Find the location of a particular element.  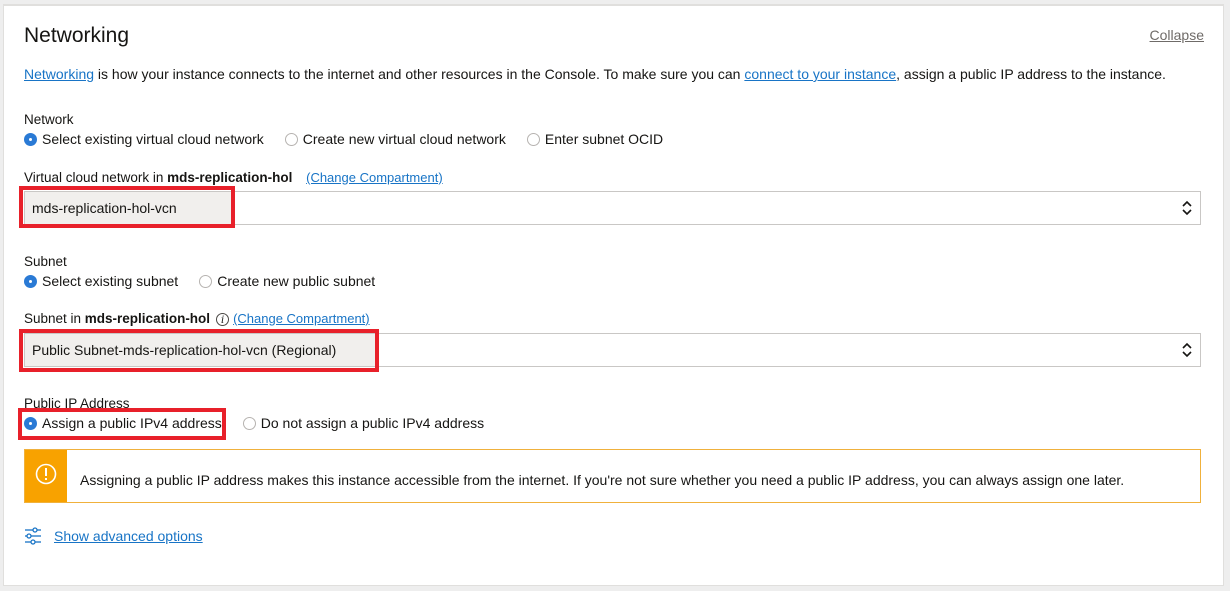

radio-label: Select existing virtual cloud network is located at coordinates (153, 139).